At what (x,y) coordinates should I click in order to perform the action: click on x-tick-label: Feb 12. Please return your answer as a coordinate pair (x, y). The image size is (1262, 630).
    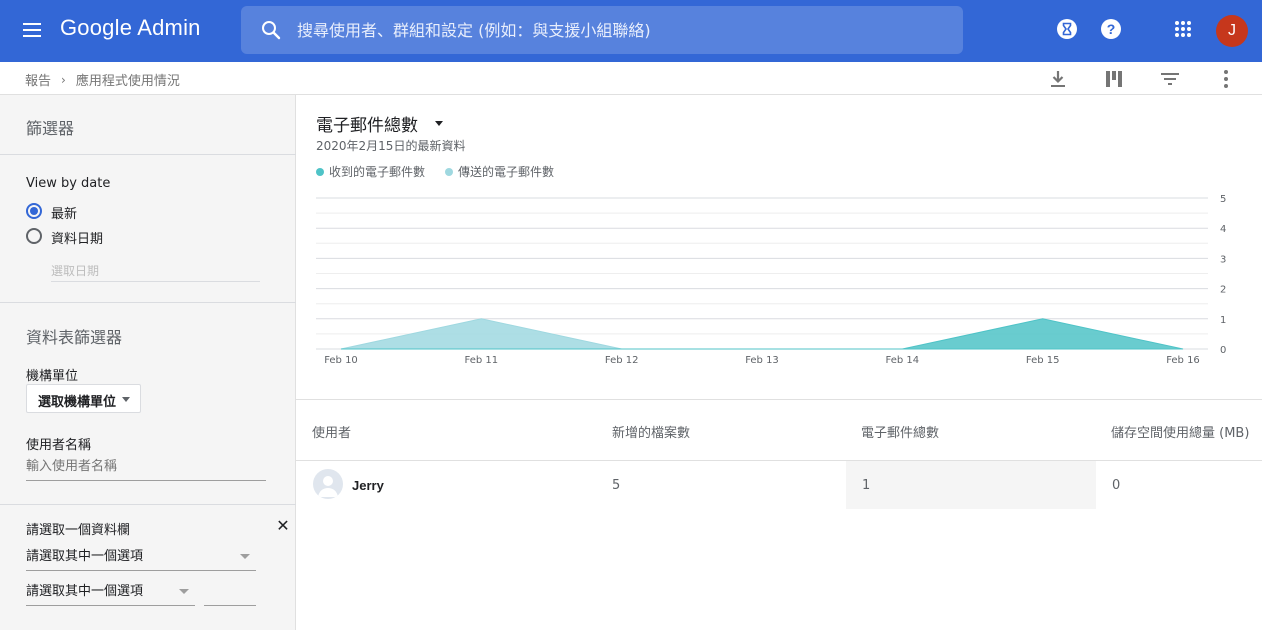
    Looking at the image, I should click on (622, 360).